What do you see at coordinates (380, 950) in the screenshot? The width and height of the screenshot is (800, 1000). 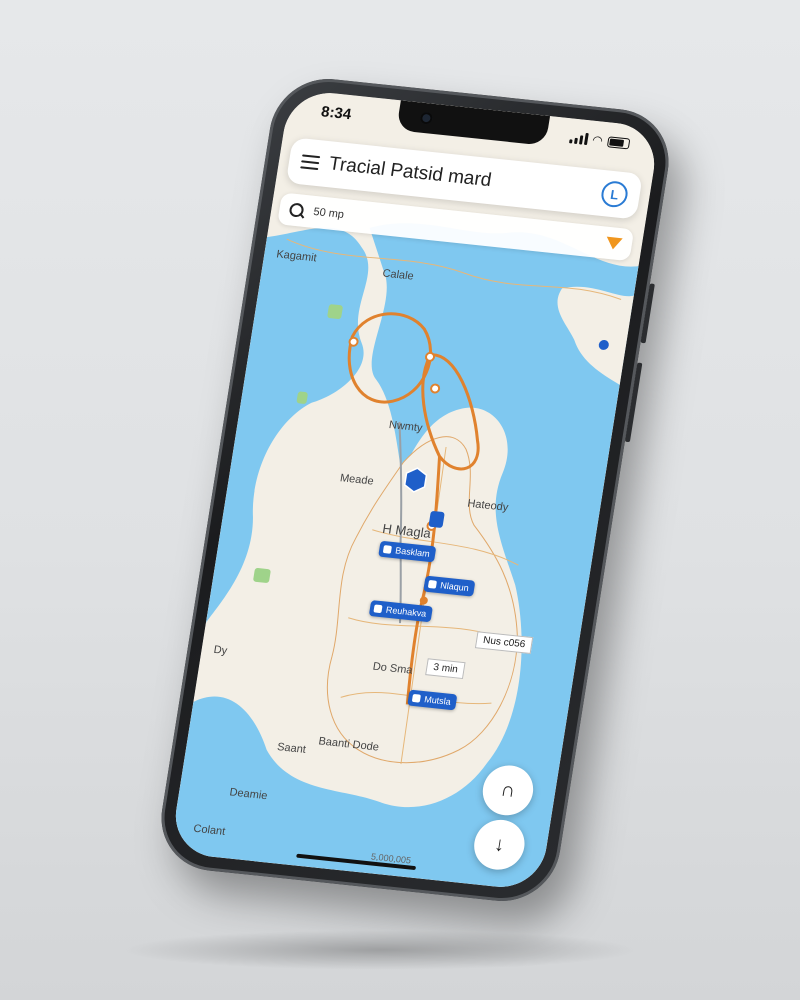 I see `phone-shadow` at bounding box center [380, 950].